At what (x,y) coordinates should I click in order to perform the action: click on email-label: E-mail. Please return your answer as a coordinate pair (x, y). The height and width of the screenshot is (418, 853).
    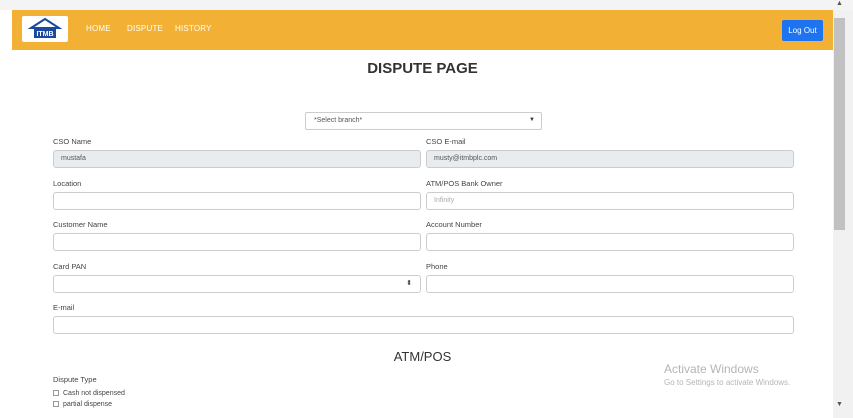
    Looking at the image, I should click on (64, 307).